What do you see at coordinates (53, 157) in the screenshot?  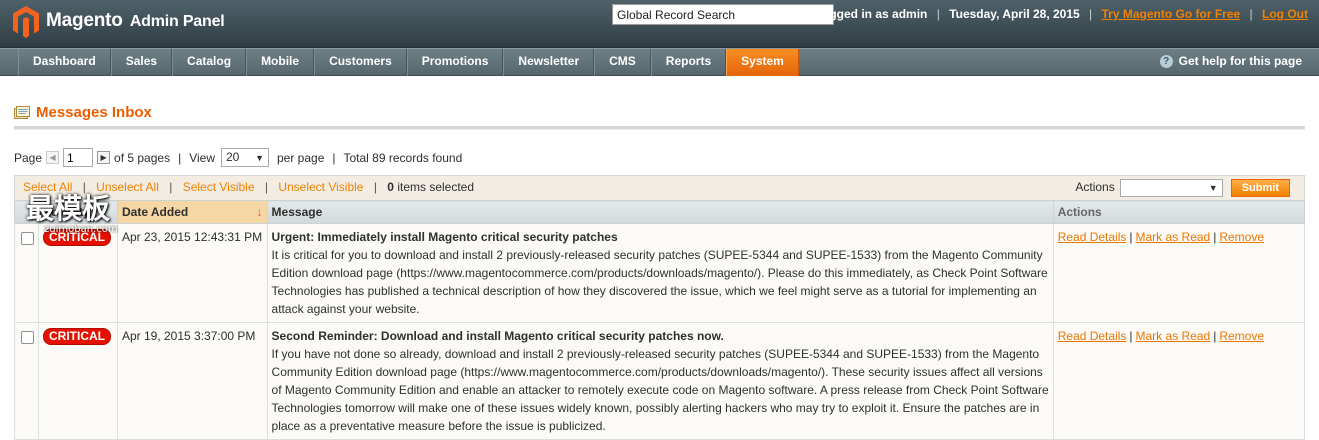 I see `prev-page-icon: ◀` at bounding box center [53, 157].